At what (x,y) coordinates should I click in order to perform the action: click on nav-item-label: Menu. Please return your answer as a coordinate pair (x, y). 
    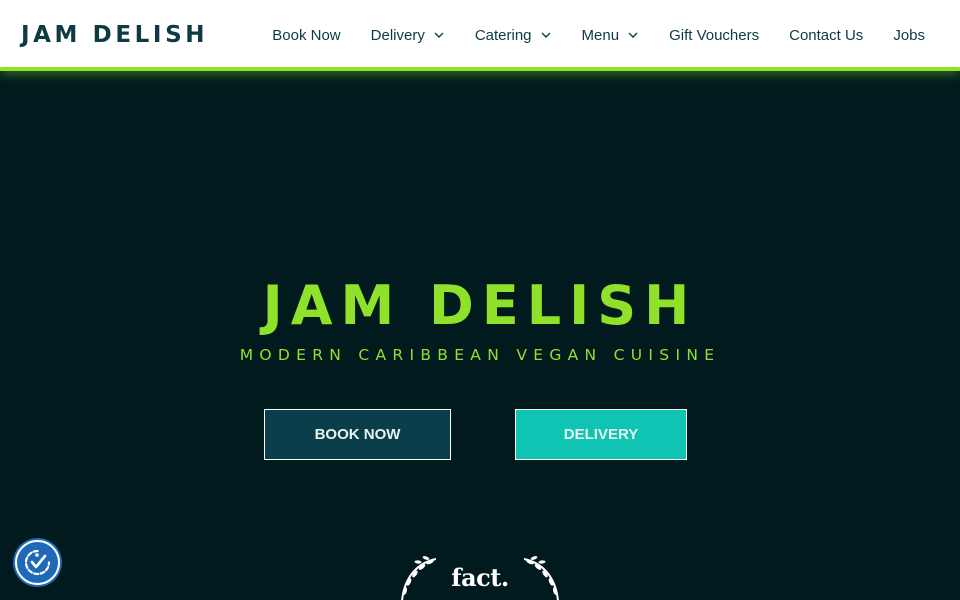
    Looking at the image, I should click on (600, 35).